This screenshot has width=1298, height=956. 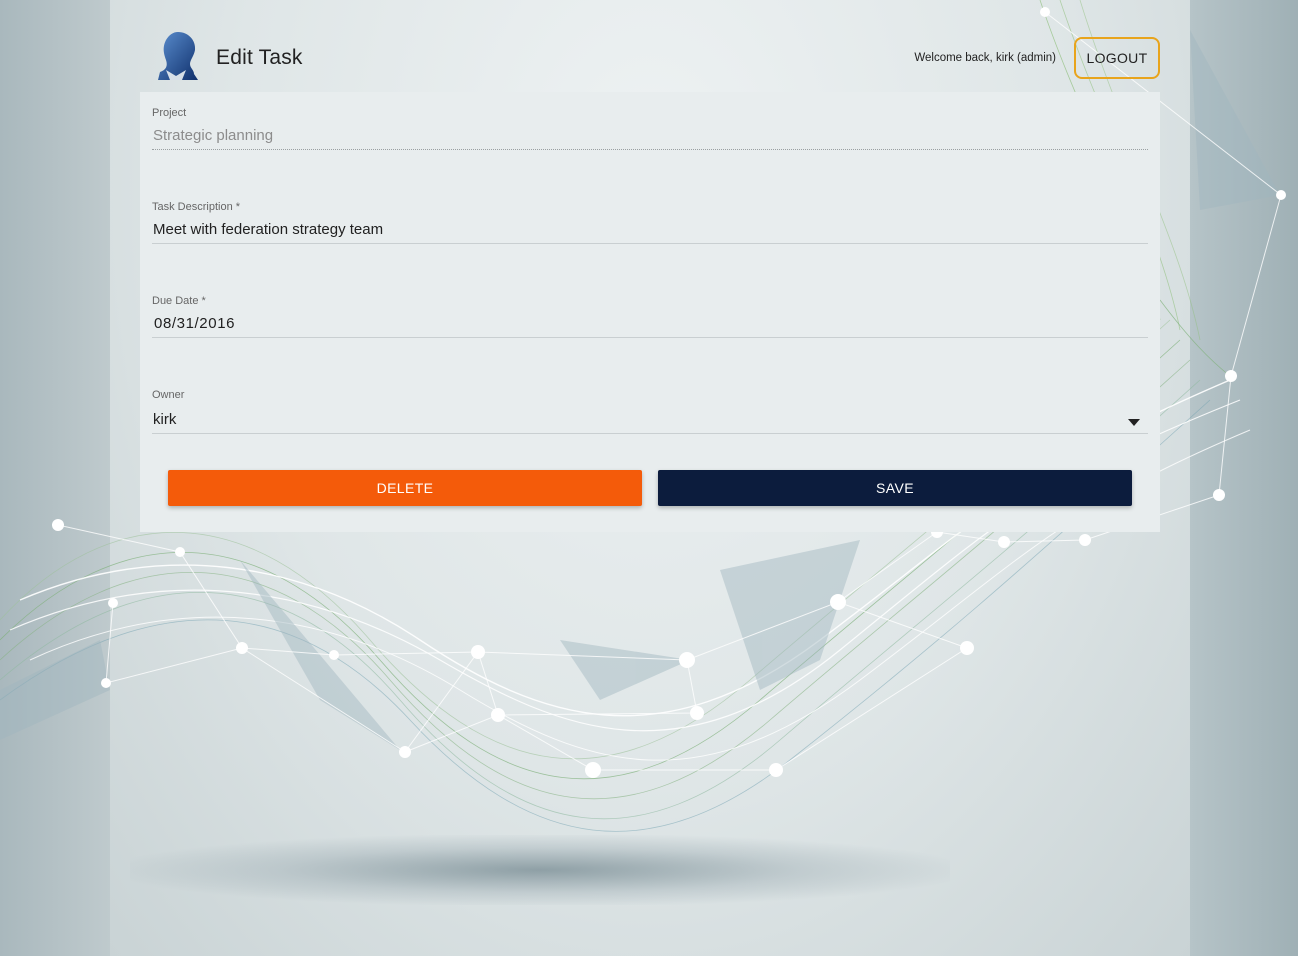 What do you see at coordinates (259, 57) in the screenshot?
I see `page-title: Edit Task` at bounding box center [259, 57].